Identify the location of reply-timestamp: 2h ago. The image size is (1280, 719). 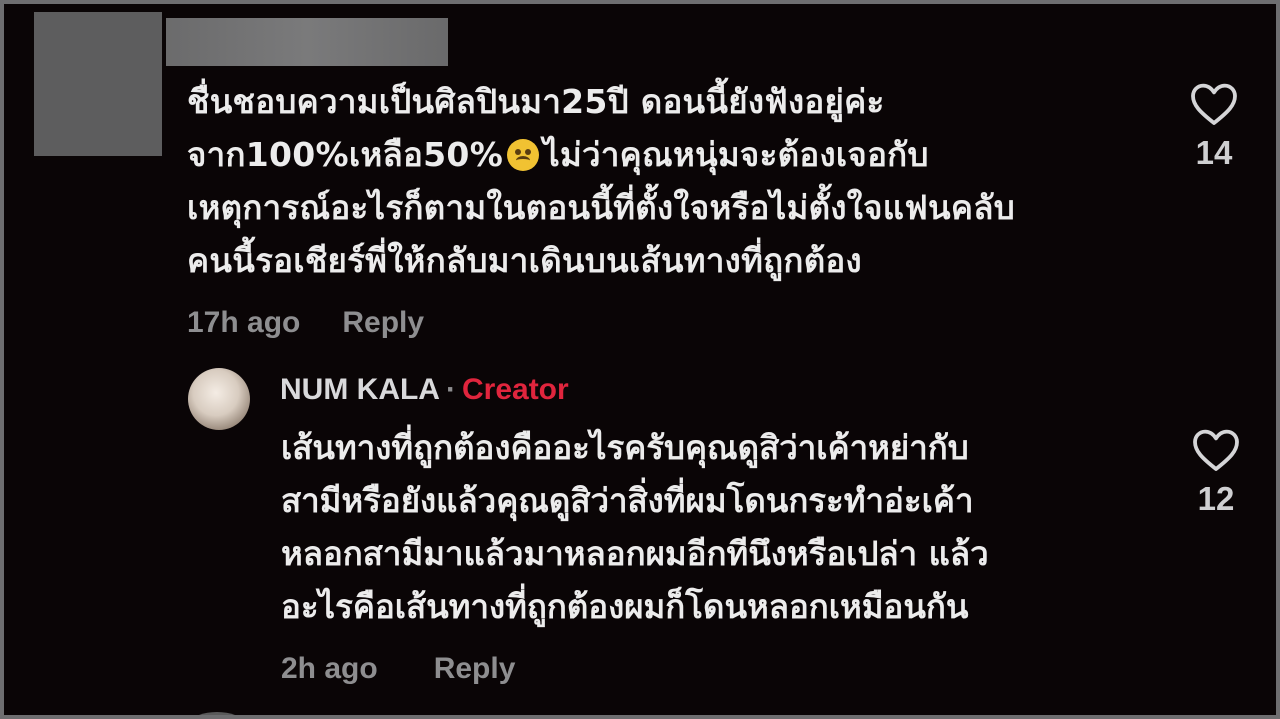
(329, 668).